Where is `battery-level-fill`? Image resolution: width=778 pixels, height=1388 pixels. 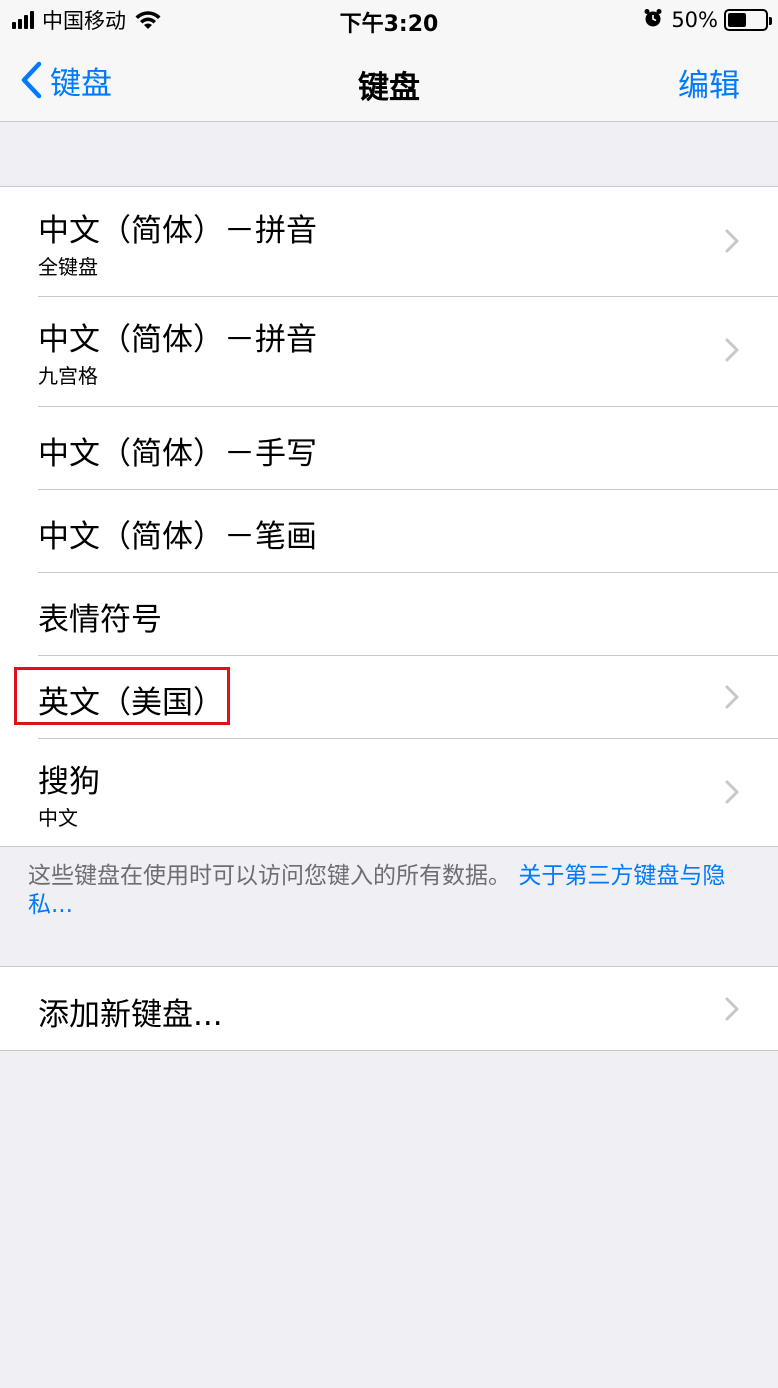
battery-level-fill is located at coordinates (737, 20).